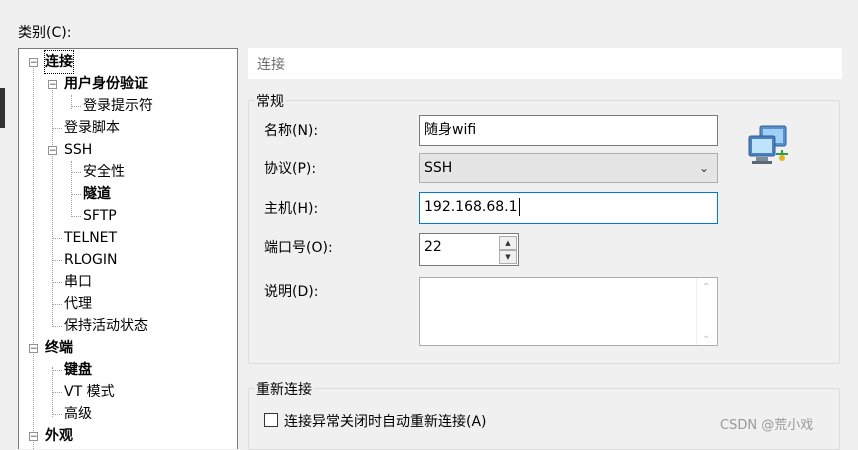  What do you see at coordinates (78, 304) in the screenshot?
I see `tree-item-proxy: 代理` at bounding box center [78, 304].